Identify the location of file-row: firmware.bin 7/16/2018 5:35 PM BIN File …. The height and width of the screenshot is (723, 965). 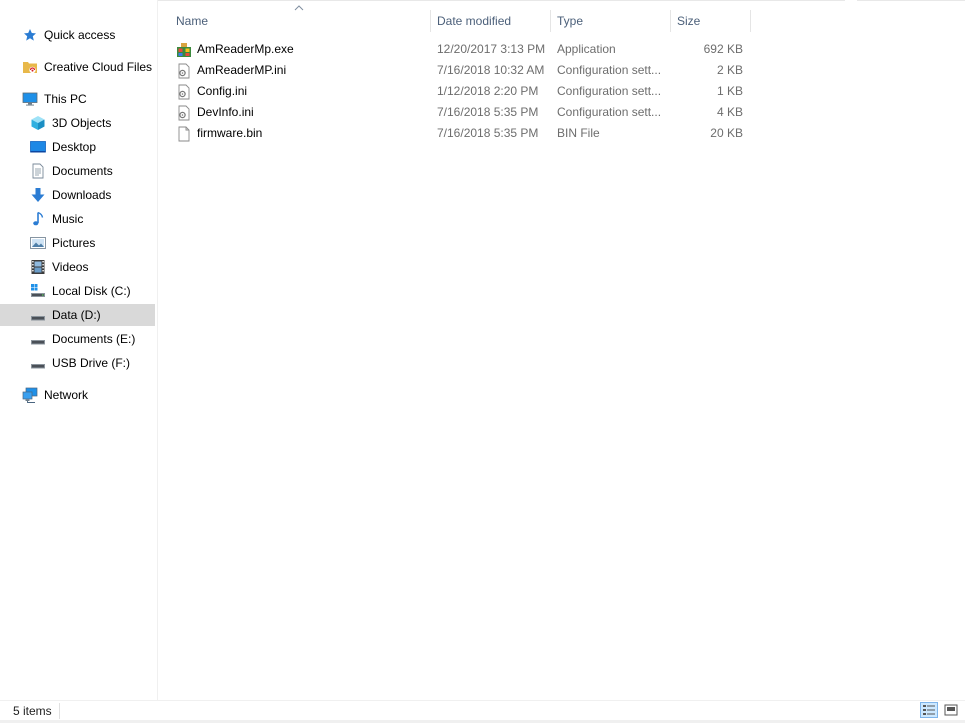
(461, 133).